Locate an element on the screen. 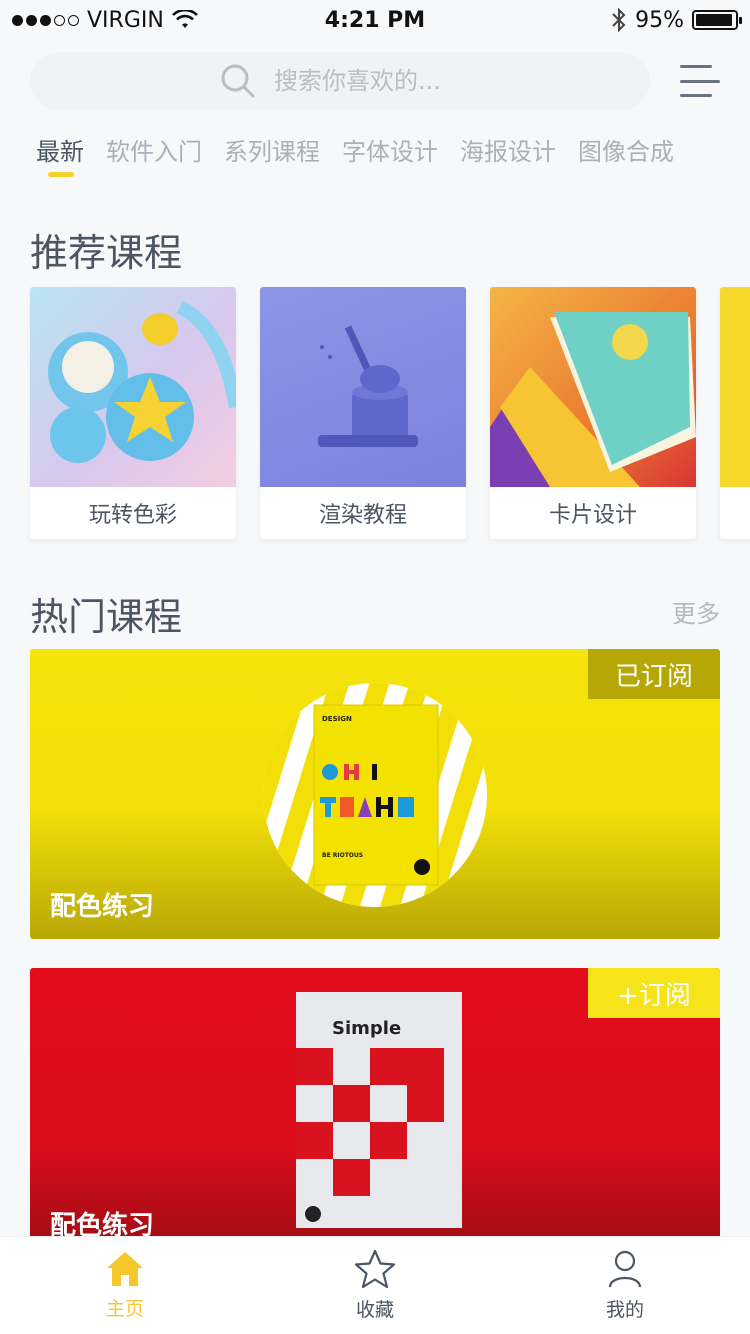 This screenshot has height=1334, width=750. recommend-card-card-design: 卡片设计 is located at coordinates (593, 413).